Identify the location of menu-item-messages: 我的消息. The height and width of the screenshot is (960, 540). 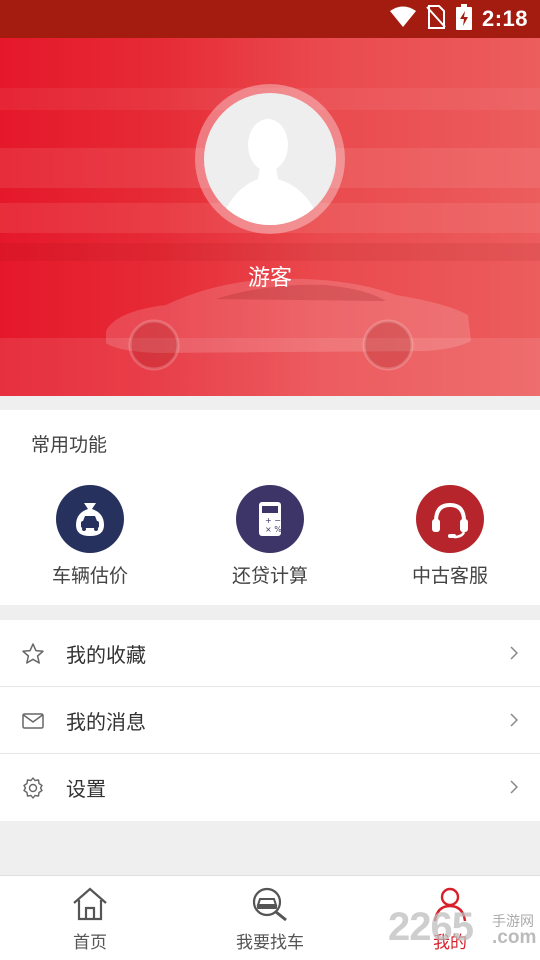
(270, 720).